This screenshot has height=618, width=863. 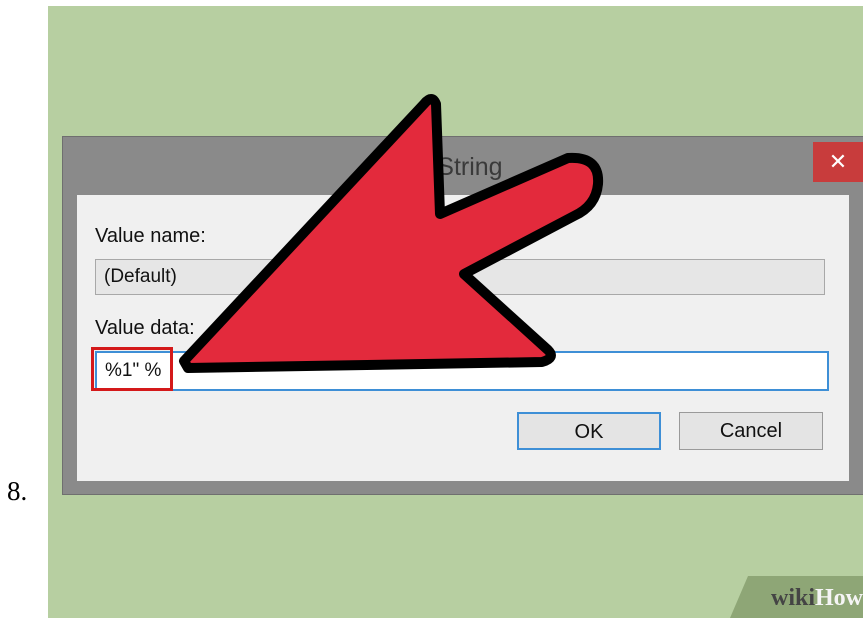 I want to click on watermark-band, so click(x=796, y=597).